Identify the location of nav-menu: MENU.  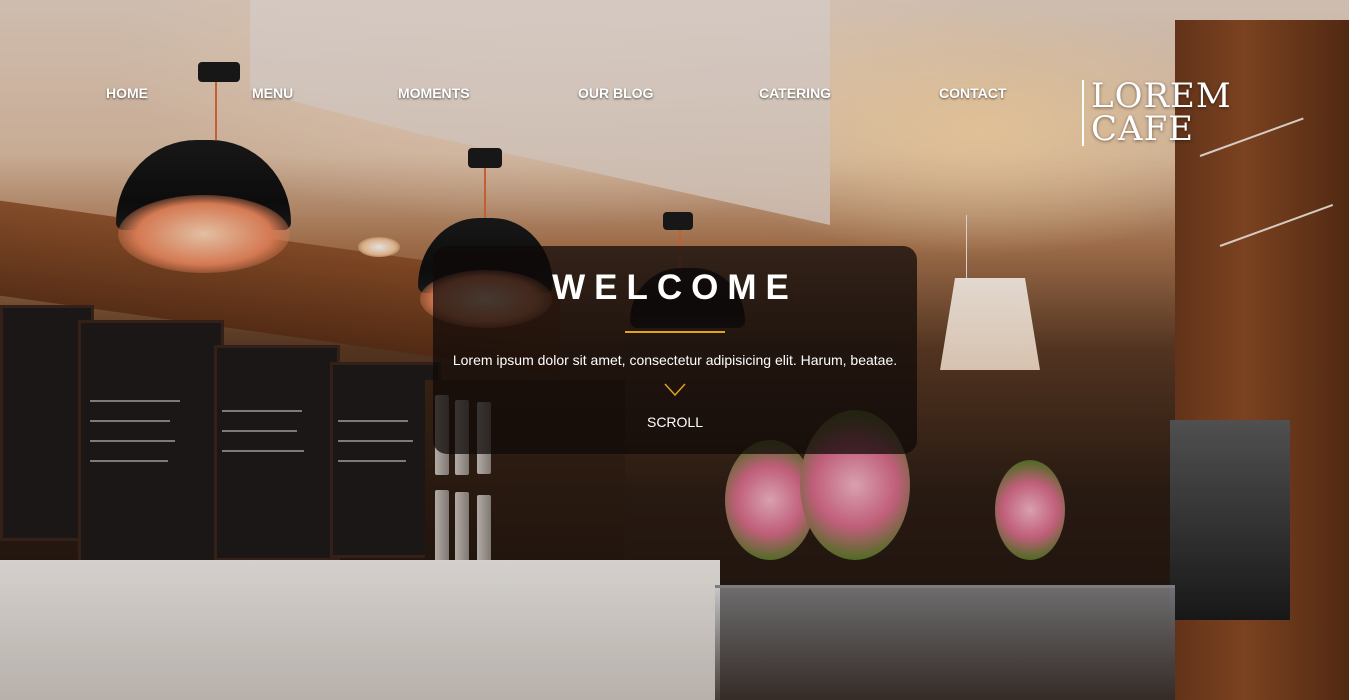
(272, 93).